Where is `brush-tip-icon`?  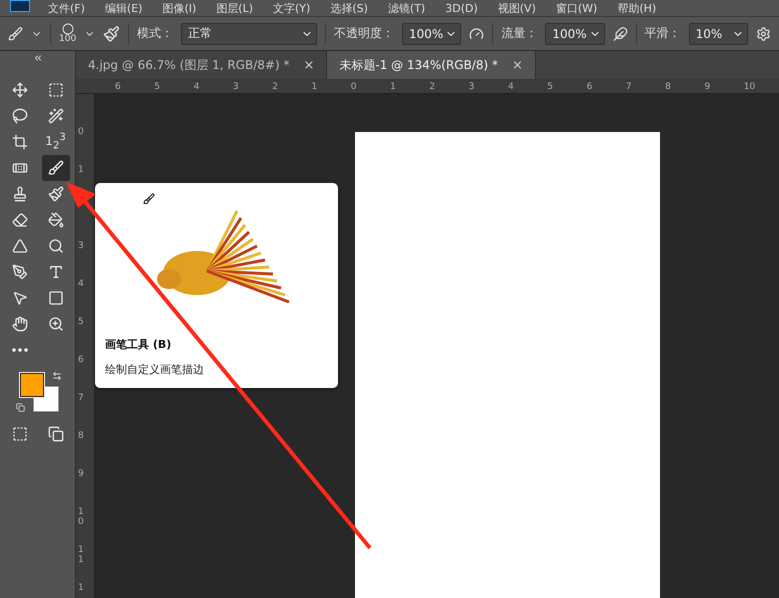 brush-tip-icon is located at coordinates (68, 29).